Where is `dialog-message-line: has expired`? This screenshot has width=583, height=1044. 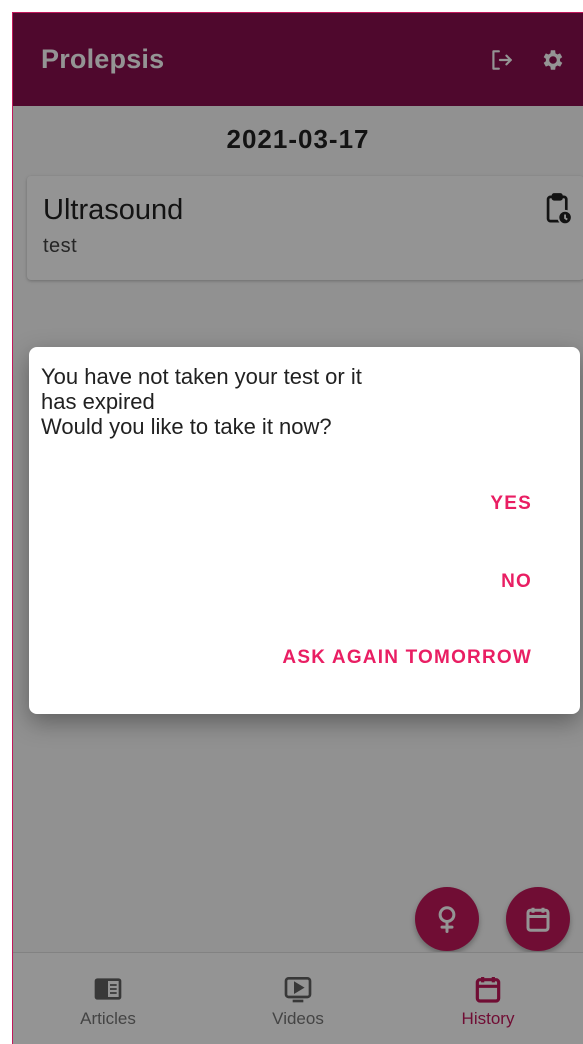
dialog-message-line: has expired is located at coordinates (98, 401).